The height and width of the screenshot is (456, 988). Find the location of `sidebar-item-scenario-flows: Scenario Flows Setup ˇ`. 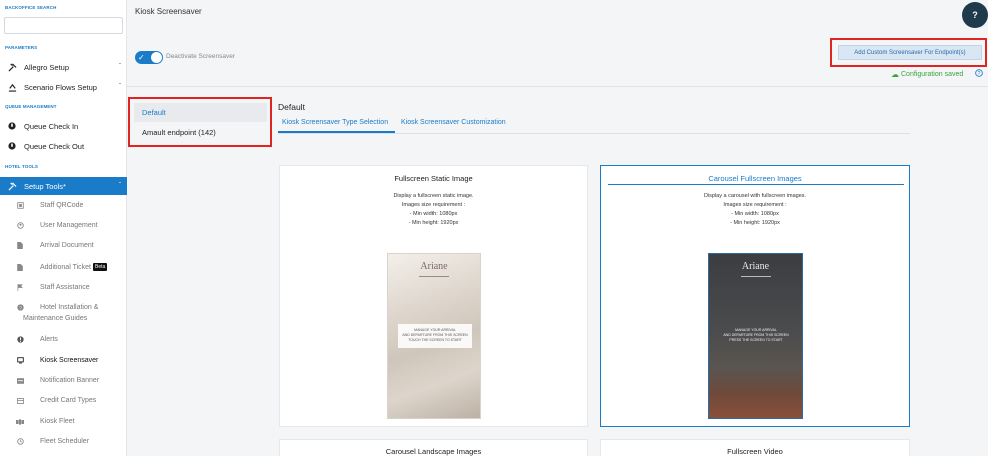

sidebar-item-scenario-flows: Scenario Flows Setup ˇ is located at coordinates (63, 87).